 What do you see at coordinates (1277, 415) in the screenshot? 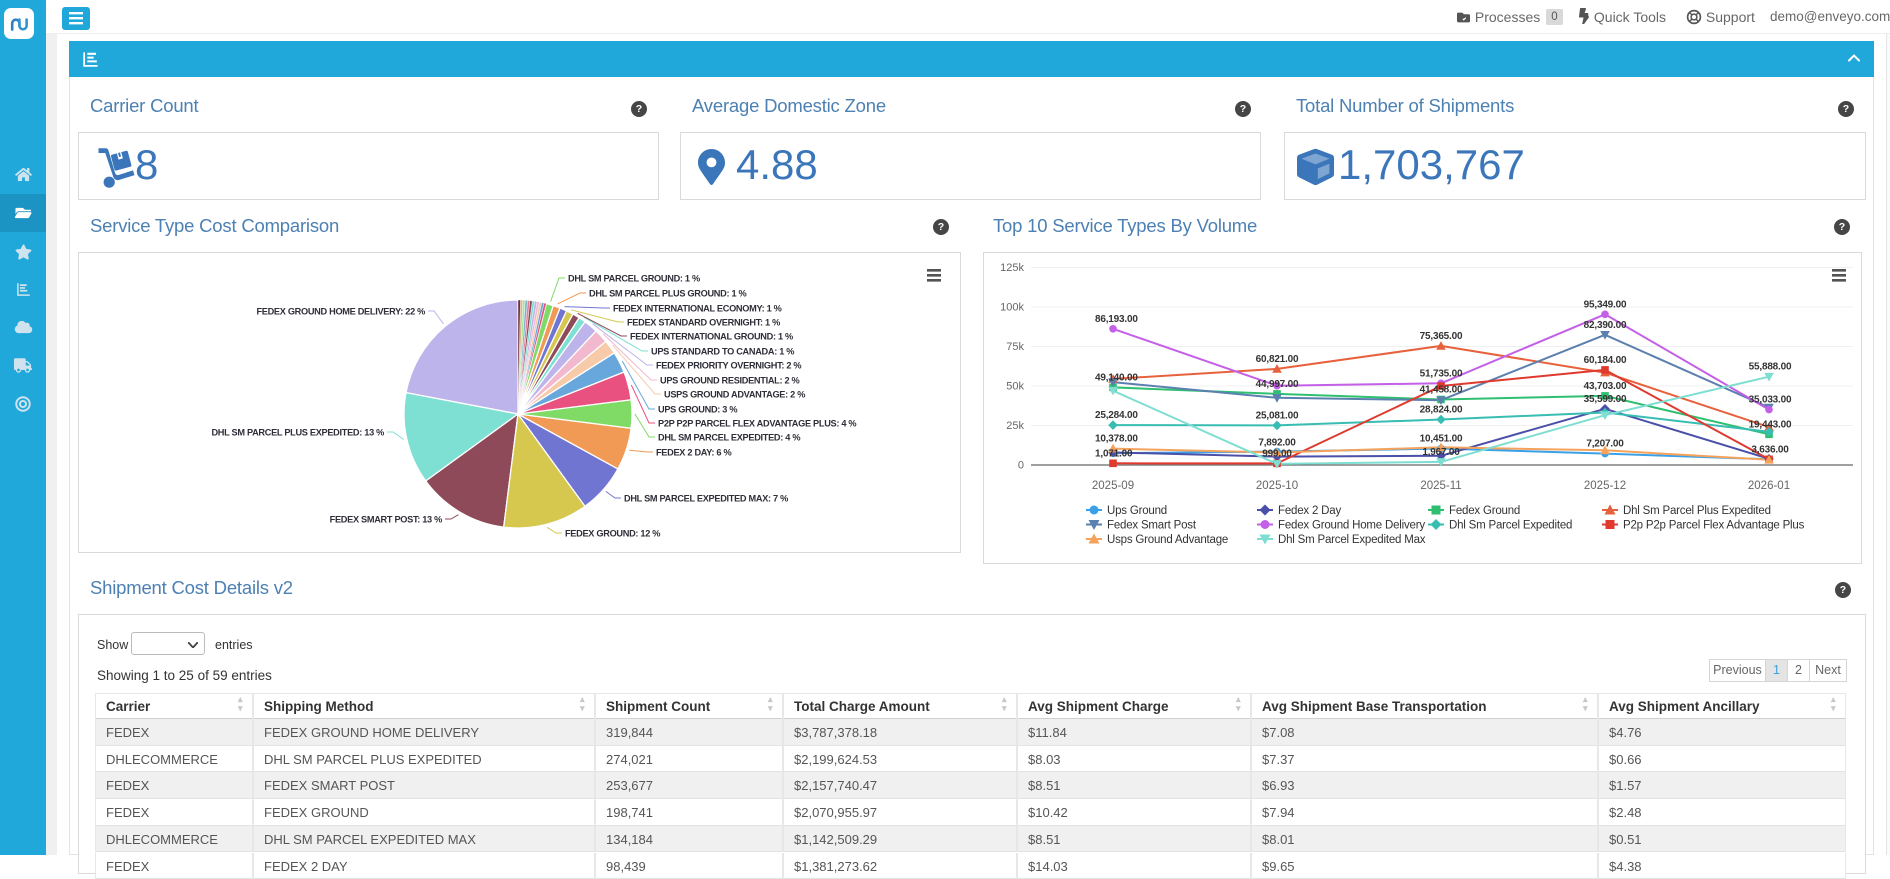
I see `svg-text: 25,081.00` at bounding box center [1277, 415].